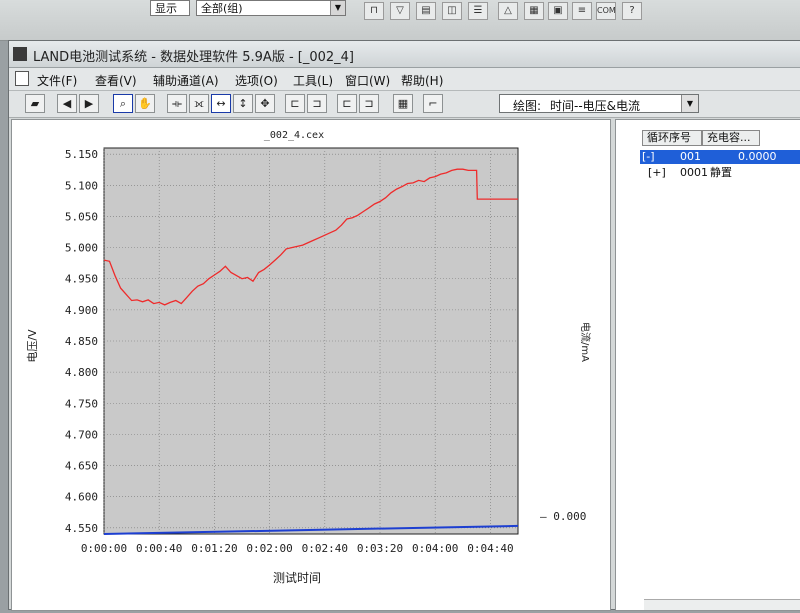  What do you see at coordinates (145, 103) in the screenshot?
I see `hand-pan-icon: ✋` at bounding box center [145, 103].